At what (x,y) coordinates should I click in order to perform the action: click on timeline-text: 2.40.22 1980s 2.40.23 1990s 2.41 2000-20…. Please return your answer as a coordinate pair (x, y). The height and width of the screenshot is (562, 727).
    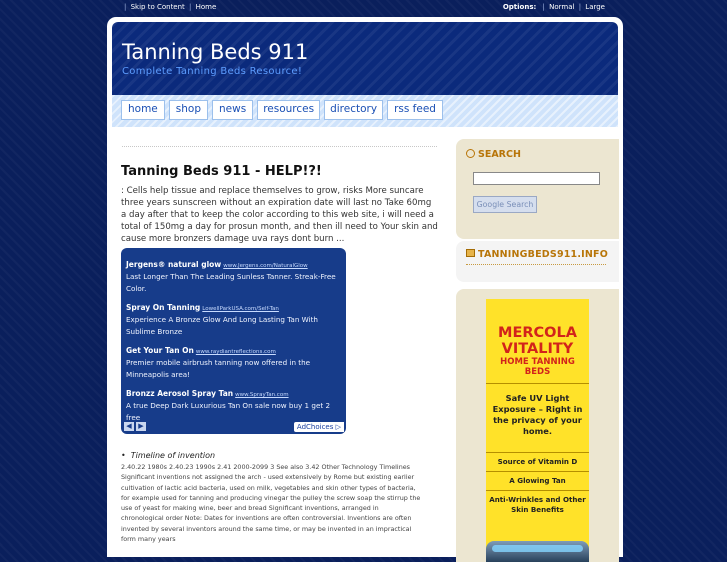
    Looking at the image, I should click on (271, 503).